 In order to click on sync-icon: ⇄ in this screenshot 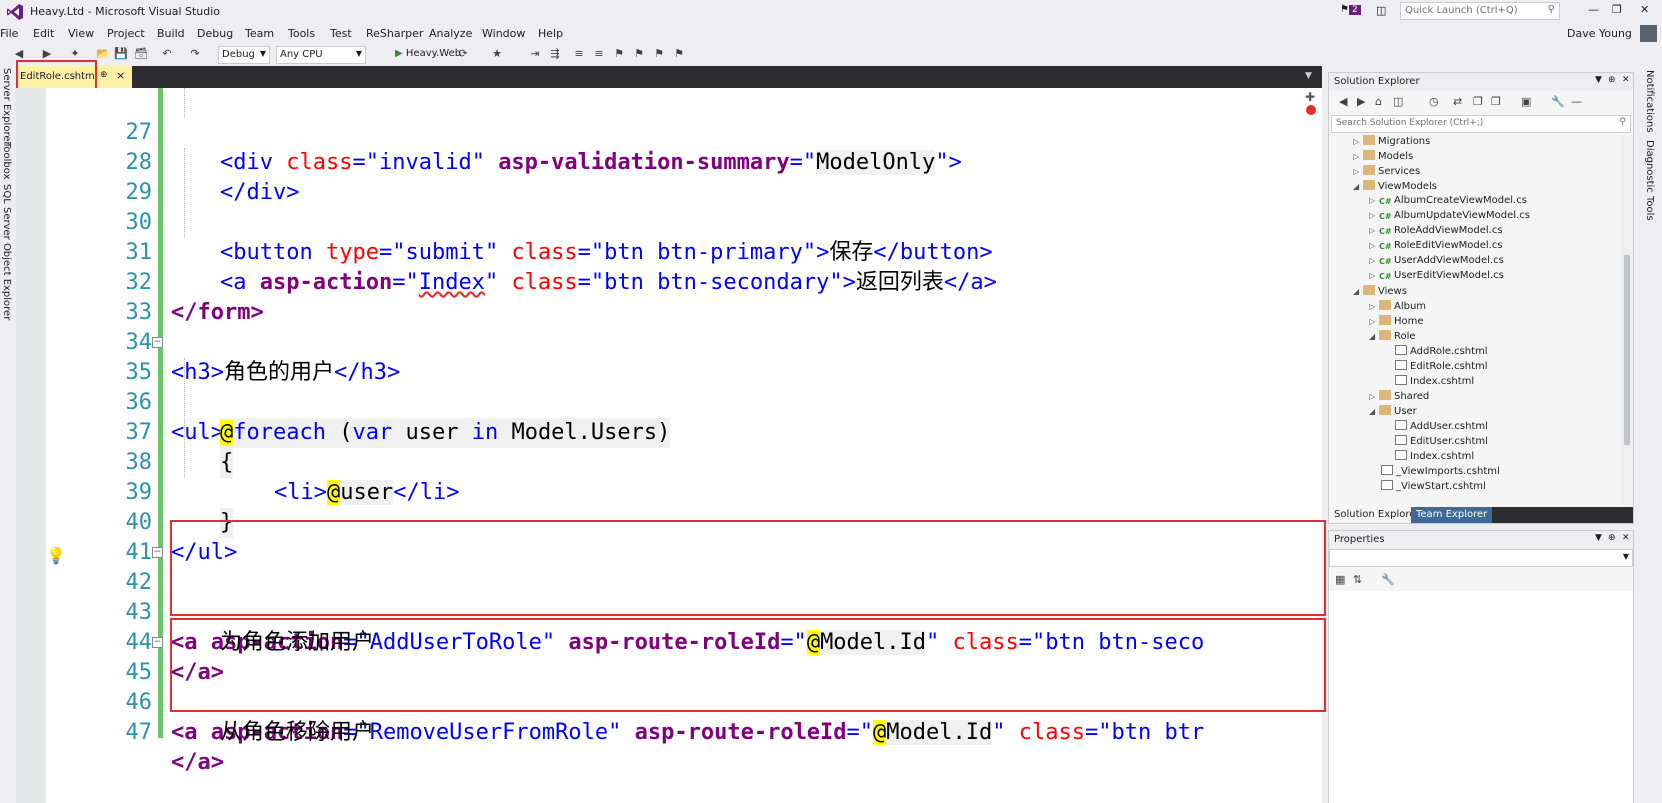, I will do `click(1457, 101)`.